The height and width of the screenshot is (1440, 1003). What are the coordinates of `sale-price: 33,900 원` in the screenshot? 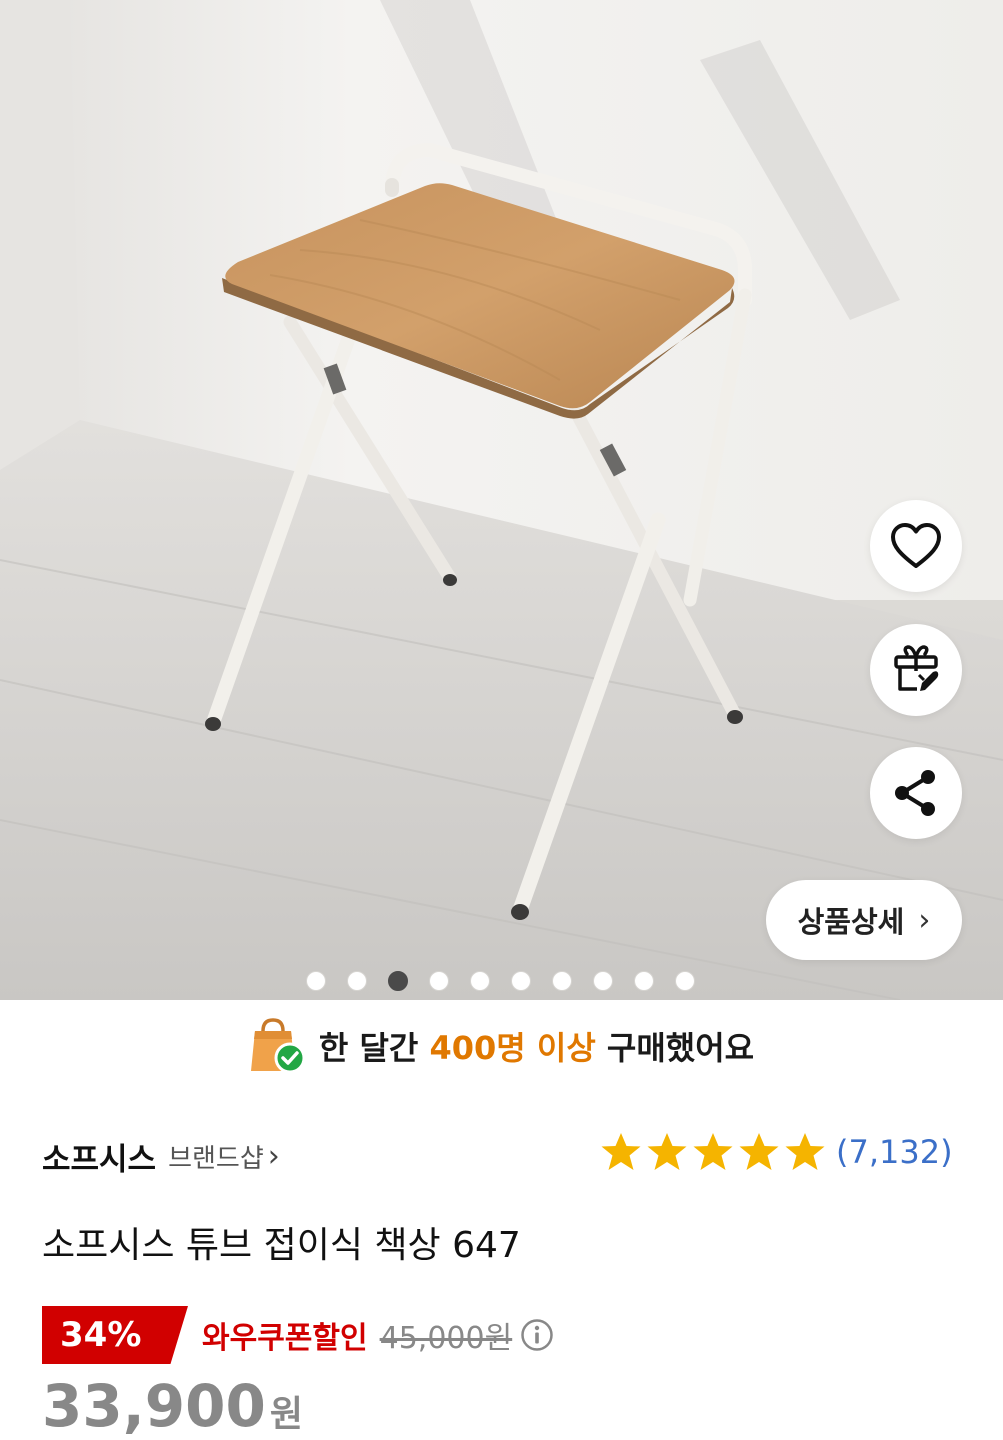 It's located at (172, 1406).